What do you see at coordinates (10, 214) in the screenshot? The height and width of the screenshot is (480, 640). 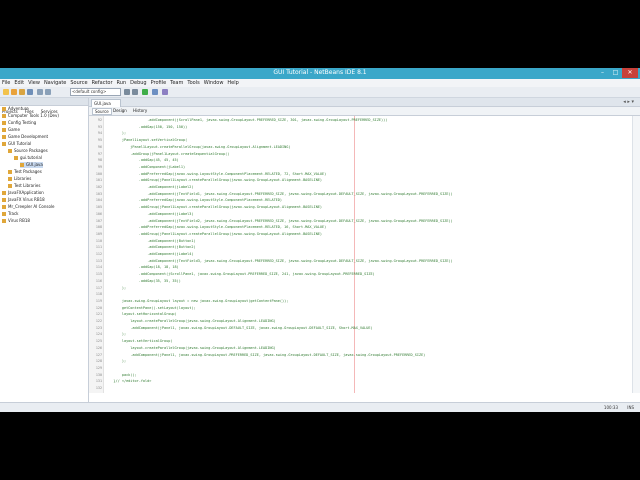 I see `tree-item: Track` at bounding box center [10, 214].